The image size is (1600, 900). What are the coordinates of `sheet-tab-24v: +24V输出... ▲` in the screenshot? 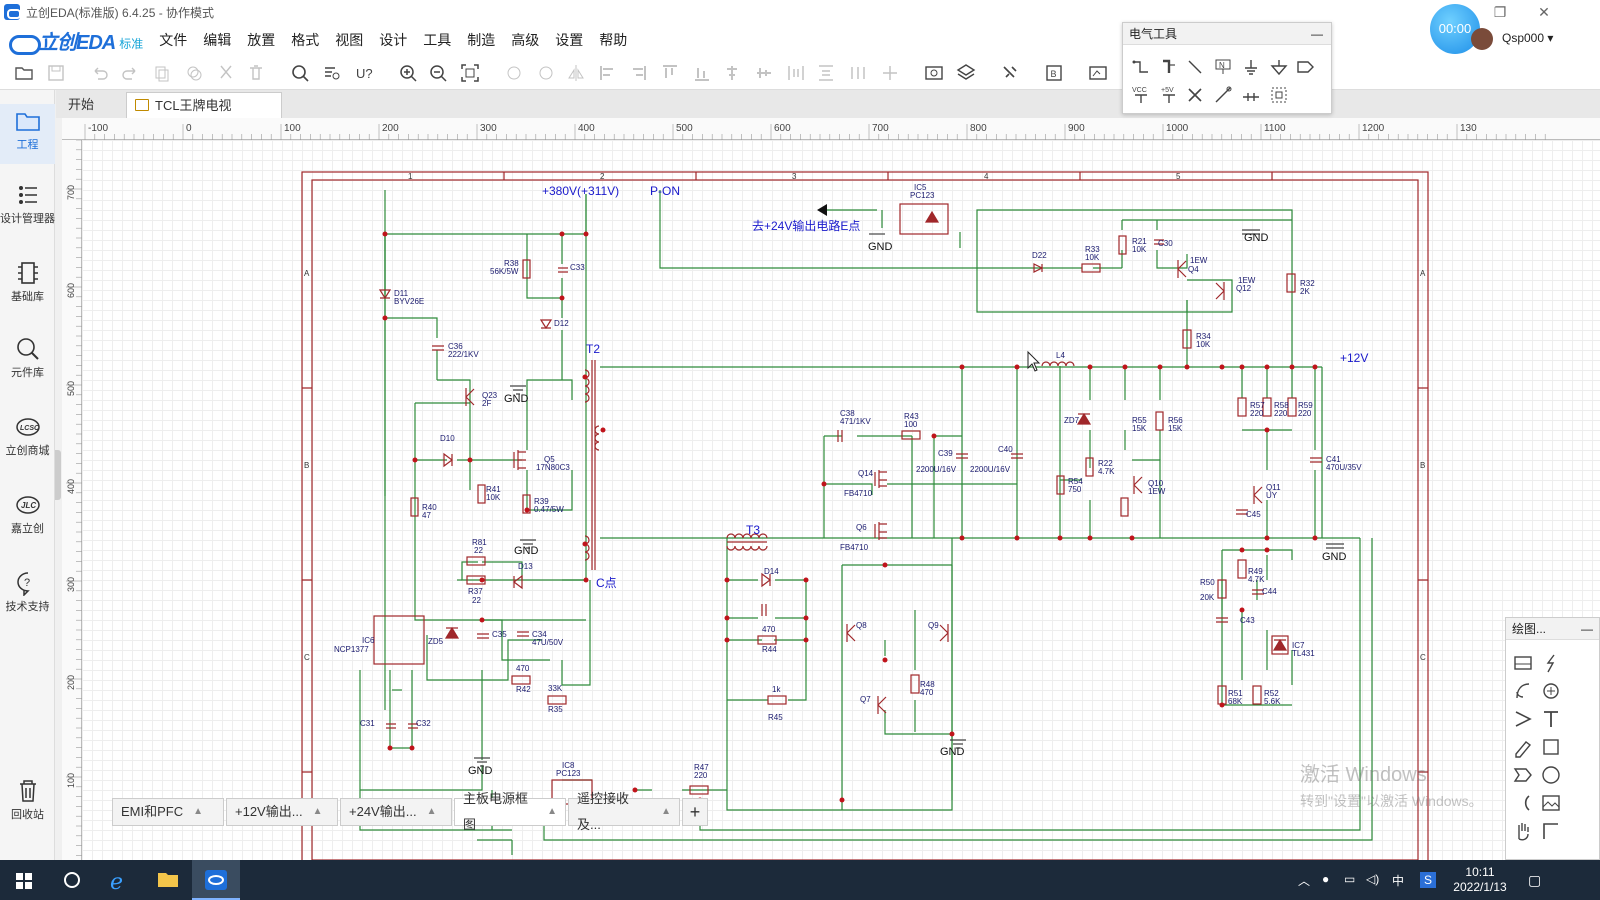 It's located at (396, 812).